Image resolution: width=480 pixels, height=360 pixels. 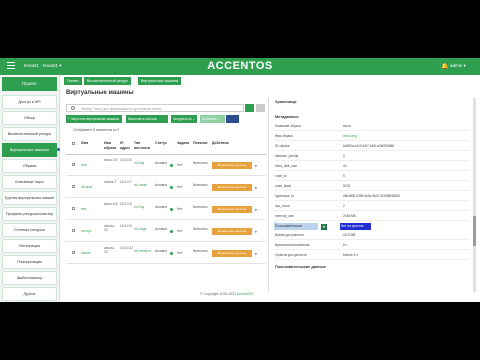 I want to click on sidebar-item-network: Сетевые ресурсы, so click(x=29, y=230).